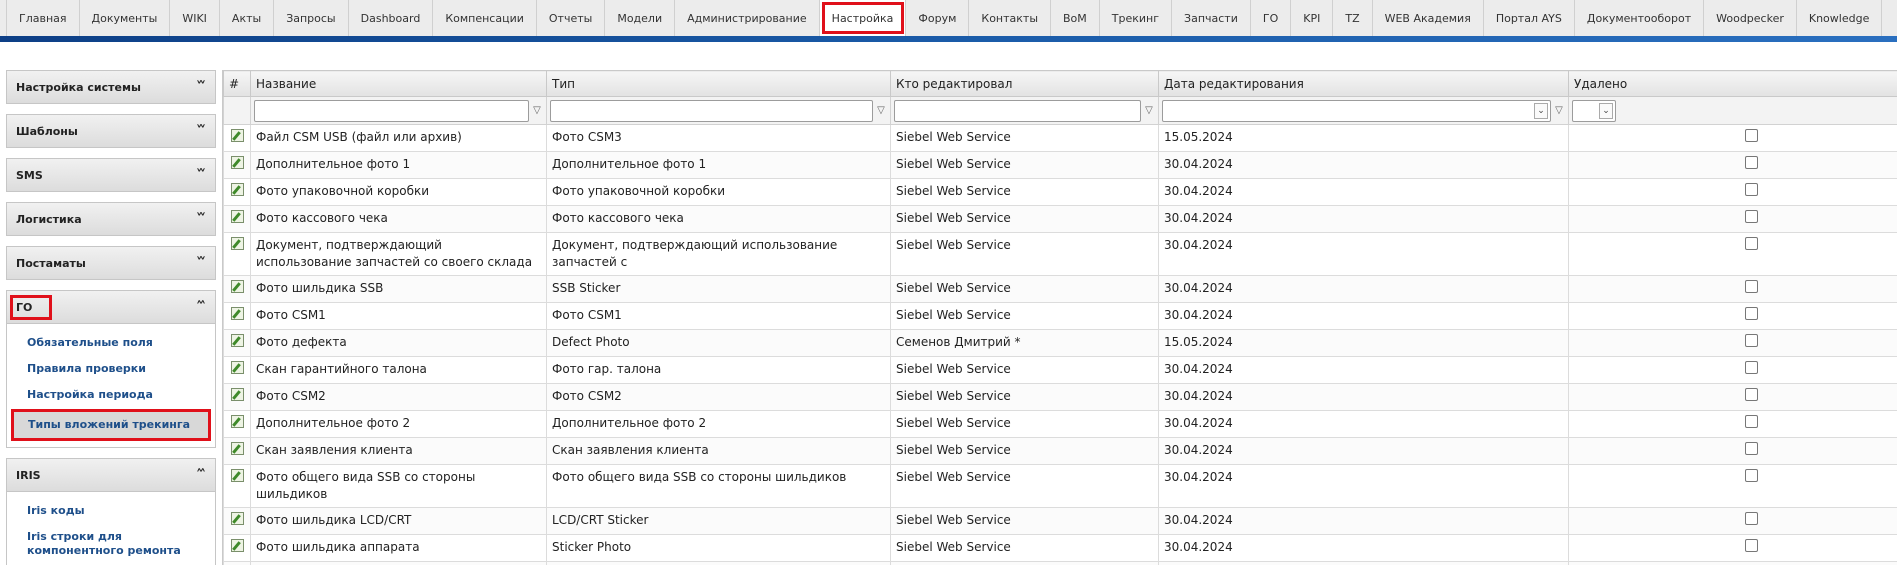 The image size is (1897, 565). What do you see at coordinates (1428, 18) in the screenshot?
I see `nav-item-19: WEB Академия` at bounding box center [1428, 18].